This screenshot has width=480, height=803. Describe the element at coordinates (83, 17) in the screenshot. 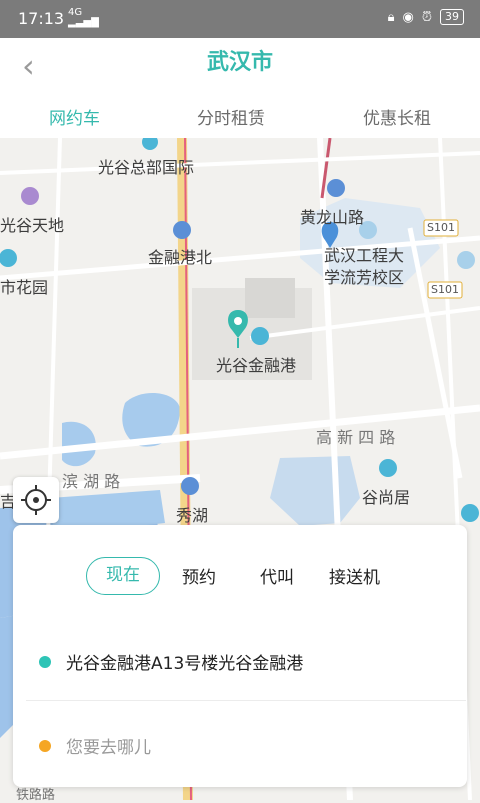

I see `signal-icon: 4G ▂▃▅▇` at that location.